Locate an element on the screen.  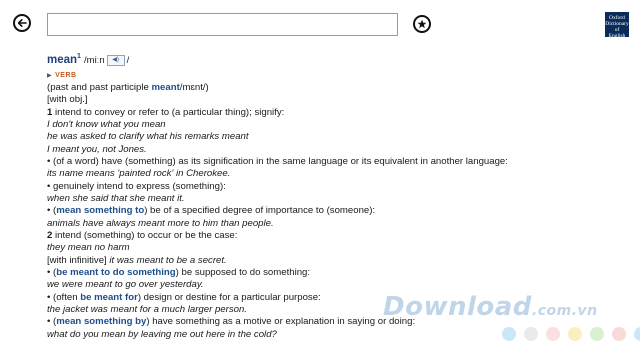
headword: mean1 is located at coordinates (64, 59).